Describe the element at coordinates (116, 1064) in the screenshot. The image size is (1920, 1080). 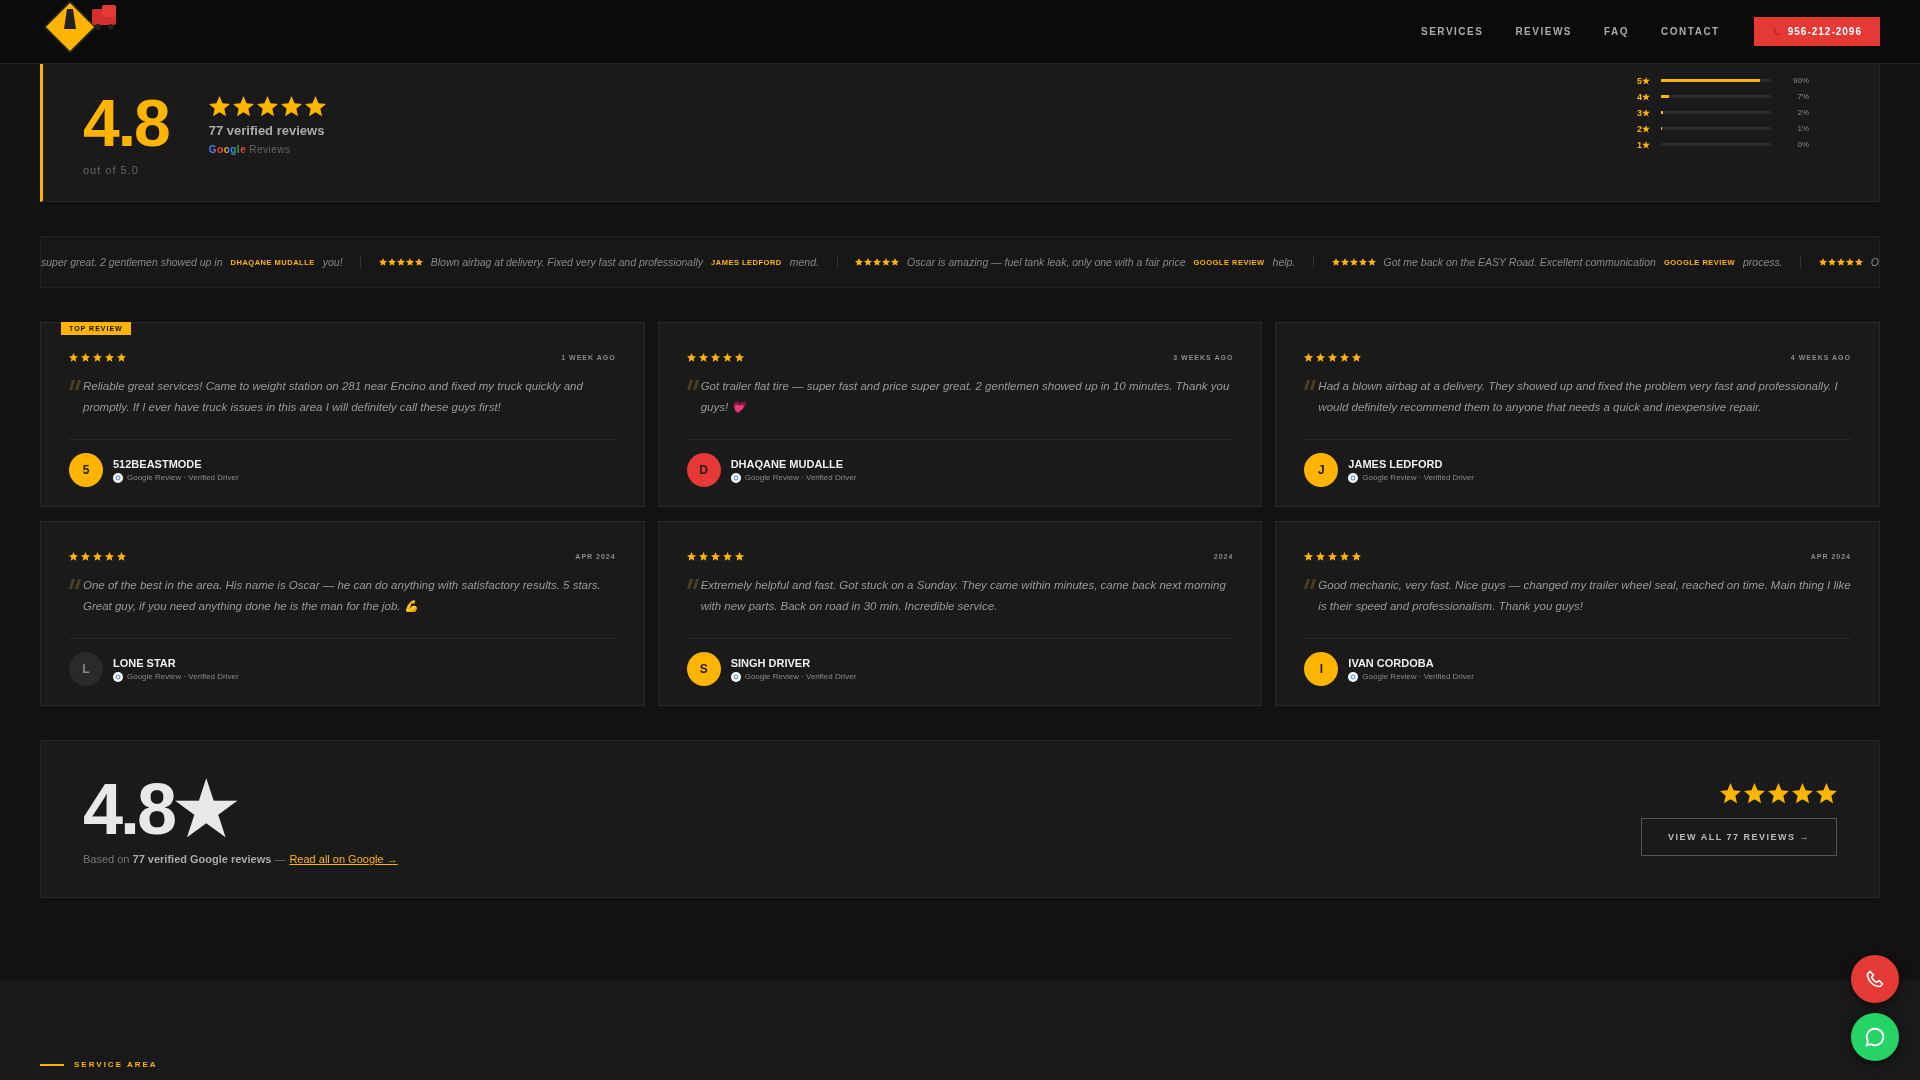
I see `section-eyebrow: SERVICE AREA` at that location.